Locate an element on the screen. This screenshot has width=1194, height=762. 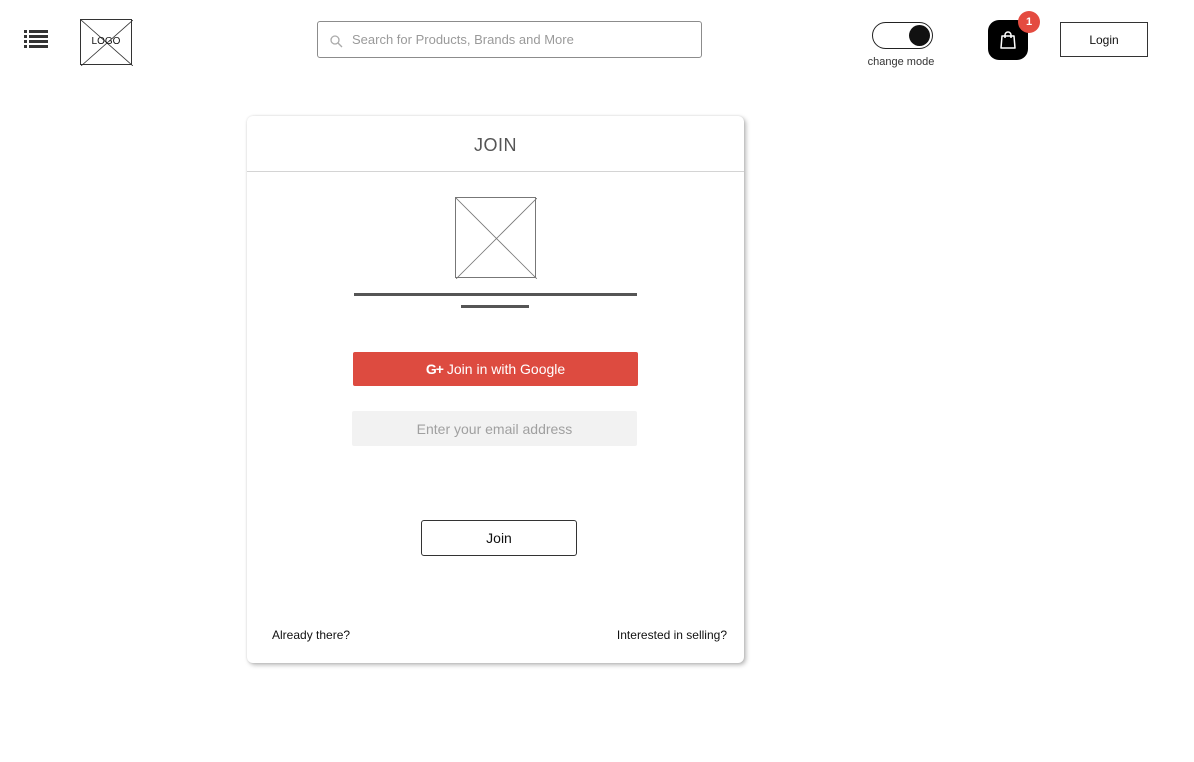
logo: LOGO is located at coordinates (106, 42).